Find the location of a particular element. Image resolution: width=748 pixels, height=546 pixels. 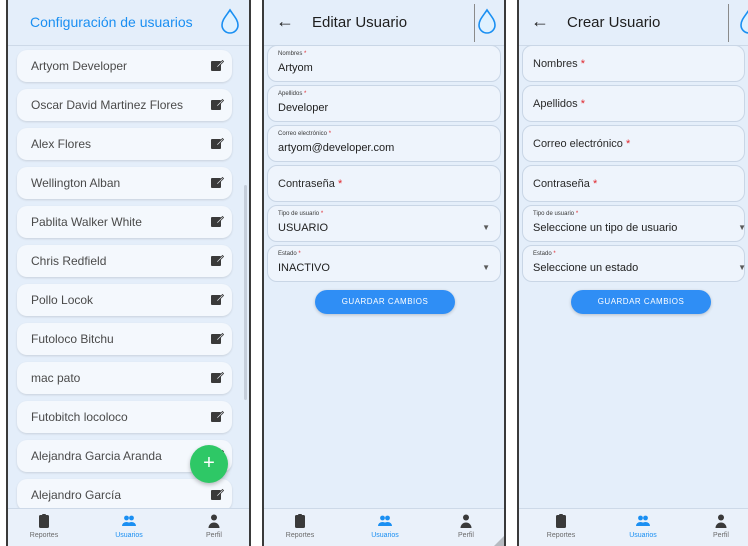

status-label: Estado * is located at coordinates (289, 254).